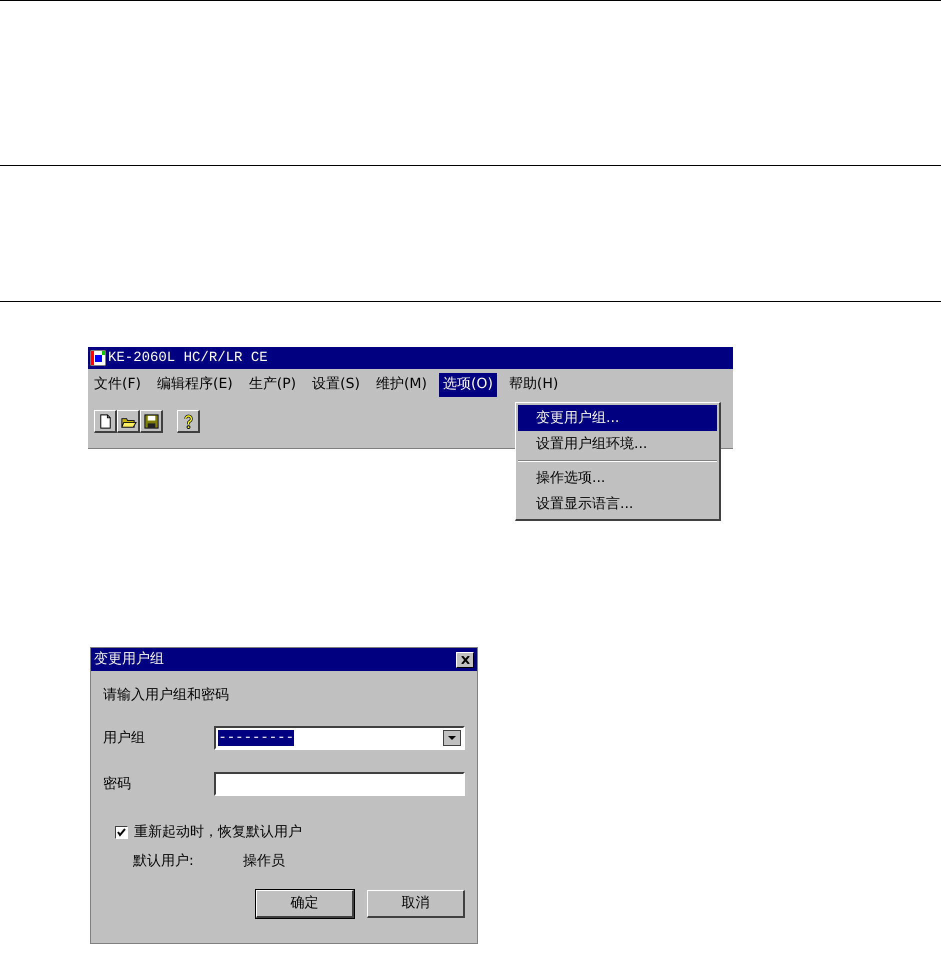  Describe the element at coordinates (339, 738) in the screenshot. I see `dropdown-field: ---------` at that location.